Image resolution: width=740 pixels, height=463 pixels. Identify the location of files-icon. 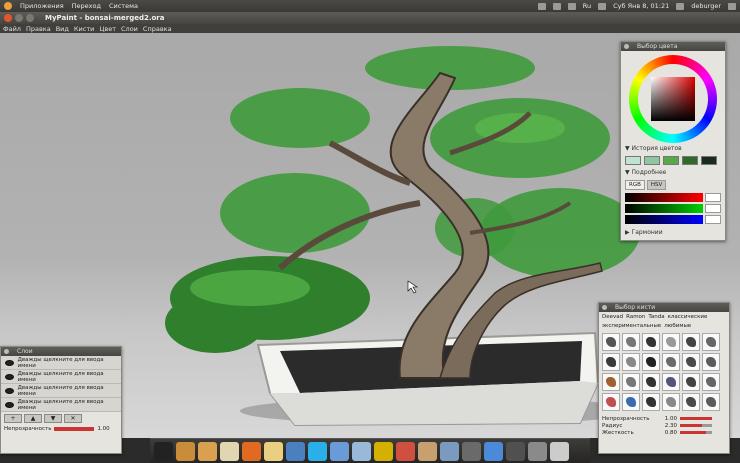
(207, 451).